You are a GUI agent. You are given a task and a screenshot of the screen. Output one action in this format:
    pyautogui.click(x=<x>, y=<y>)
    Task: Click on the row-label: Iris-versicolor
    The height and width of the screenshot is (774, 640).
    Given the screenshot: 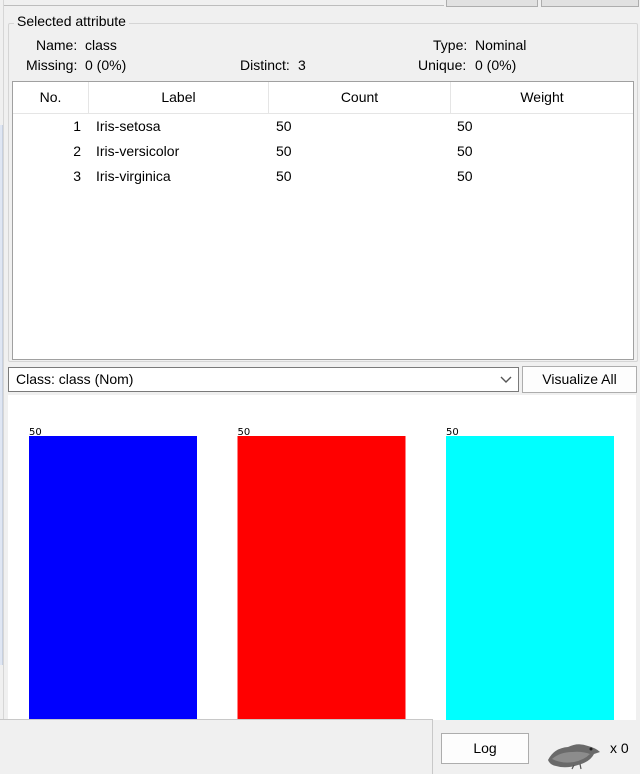 What is the action you would take?
    pyautogui.click(x=138, y=151)
    